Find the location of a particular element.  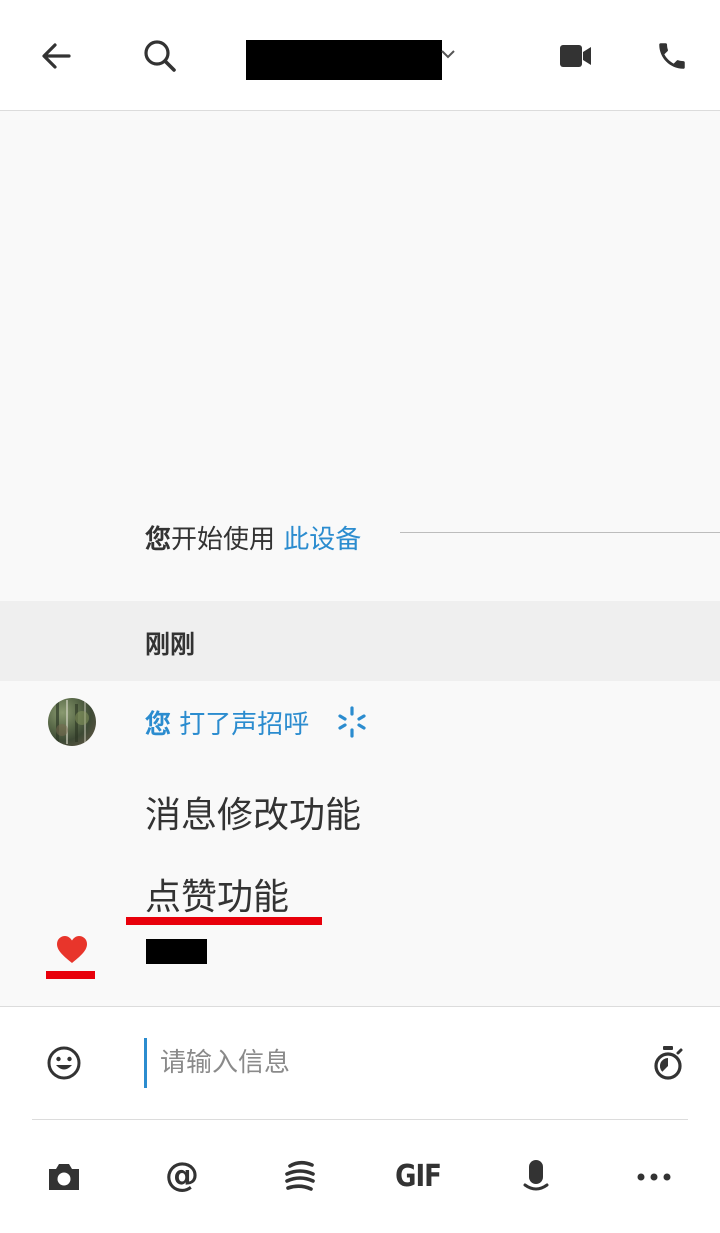

sketch-icon is located at coordinates (300, 1177).